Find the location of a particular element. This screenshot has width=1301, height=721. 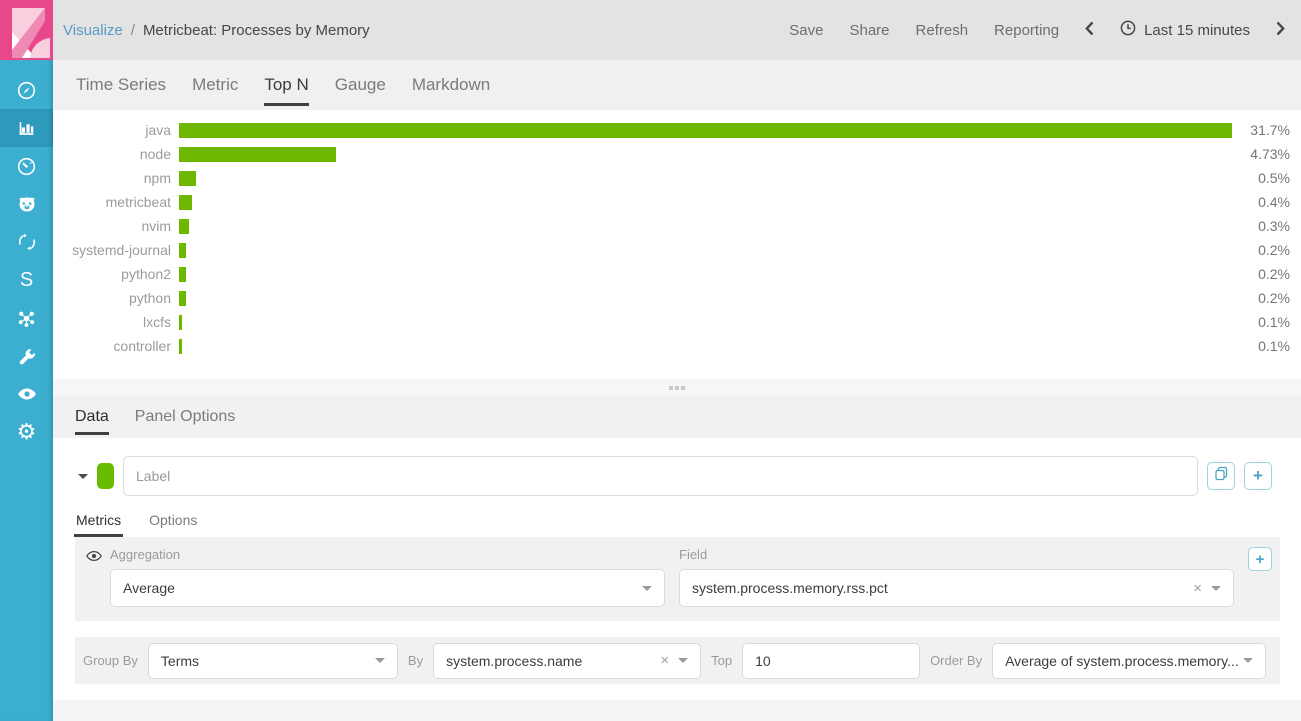

clear-field-icon: × is located at coordinates (1199, 588).